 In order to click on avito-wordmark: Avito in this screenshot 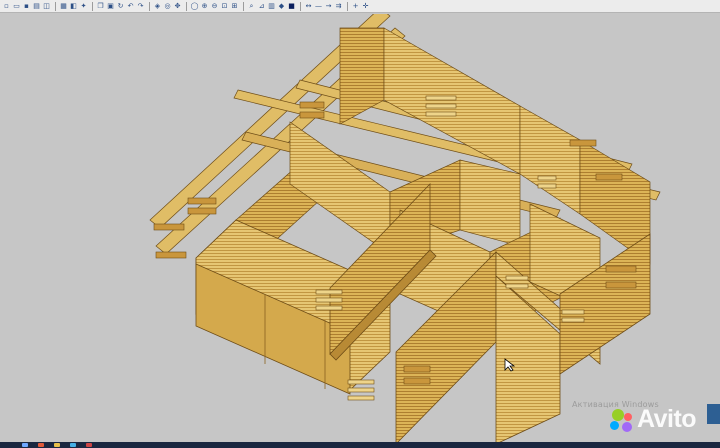, I will do `click(667, 419)`.